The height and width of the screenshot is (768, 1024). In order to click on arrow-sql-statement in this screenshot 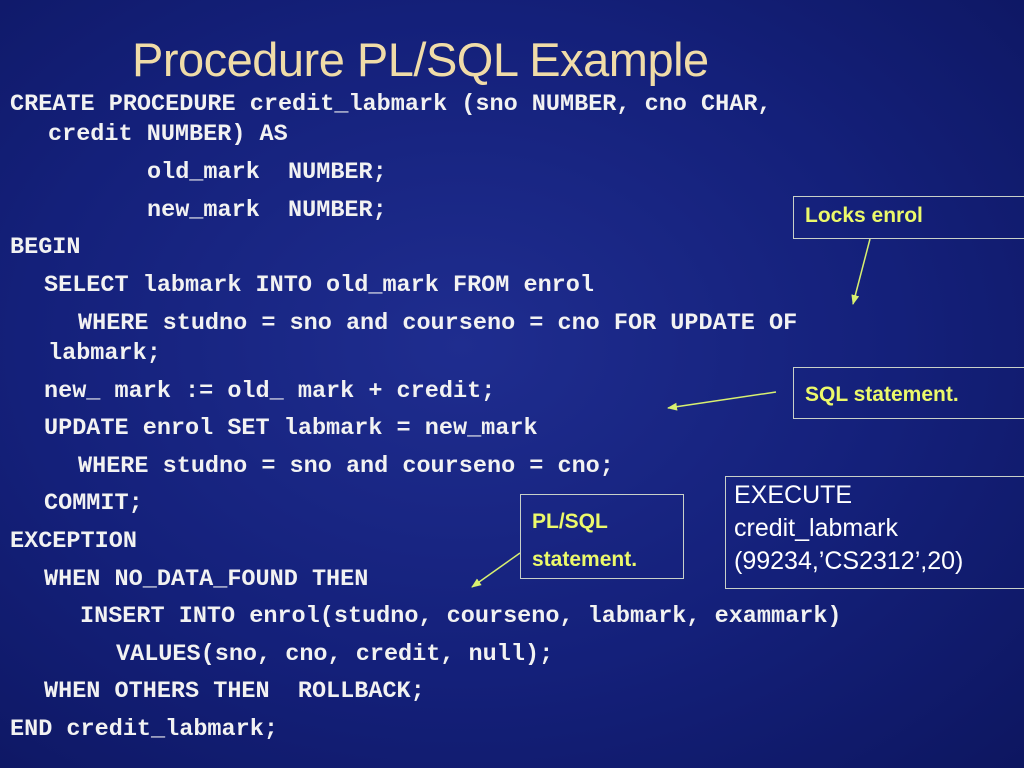, I will do `click(722, 401)`.